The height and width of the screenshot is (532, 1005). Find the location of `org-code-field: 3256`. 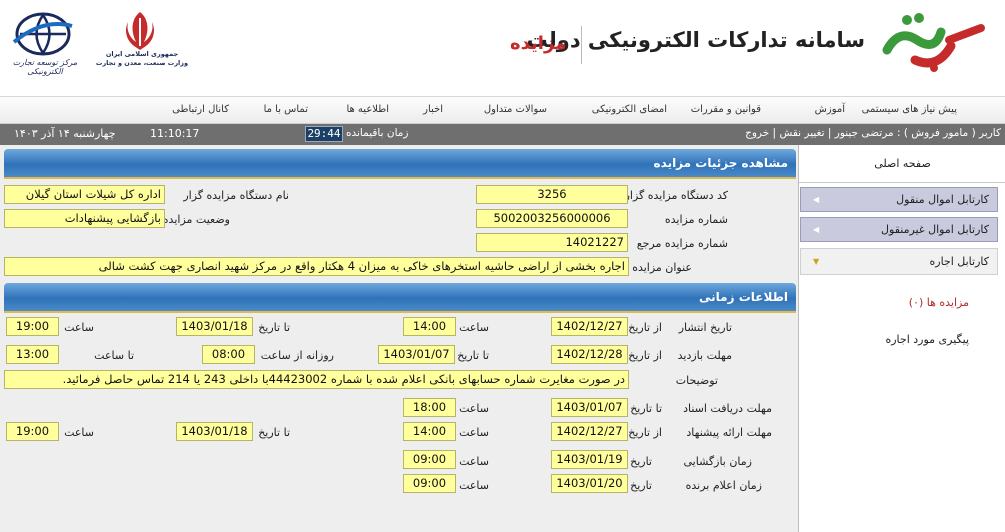

org-code-field: 3256 is located at coordinates (552, 194).